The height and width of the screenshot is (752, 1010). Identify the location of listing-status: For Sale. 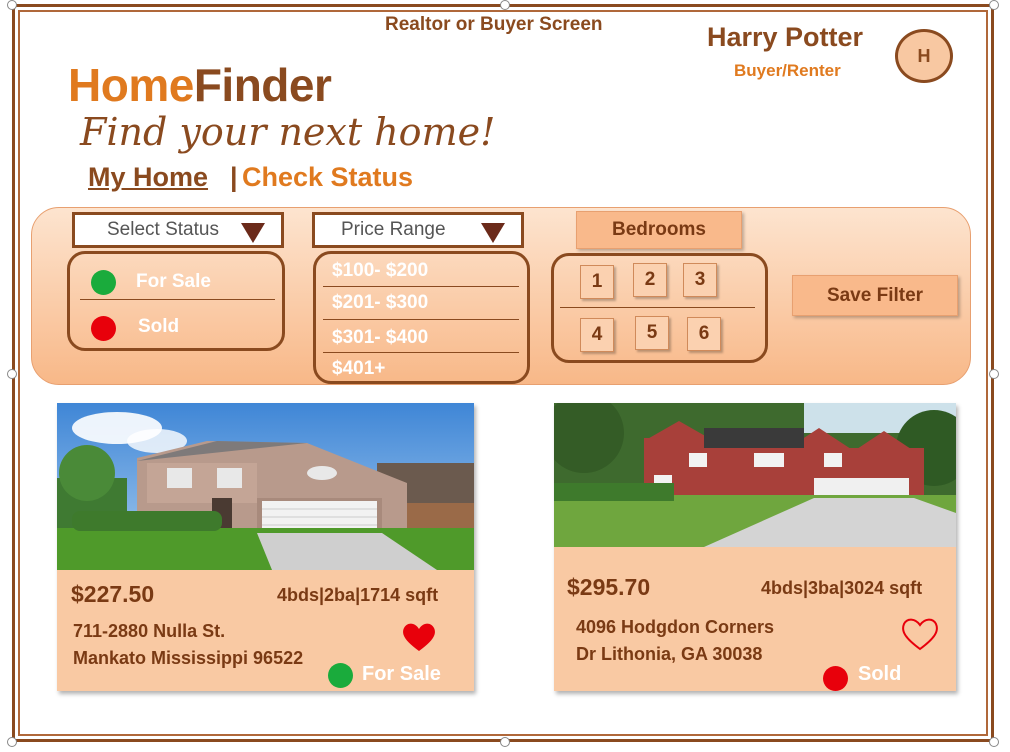
(401, 674).